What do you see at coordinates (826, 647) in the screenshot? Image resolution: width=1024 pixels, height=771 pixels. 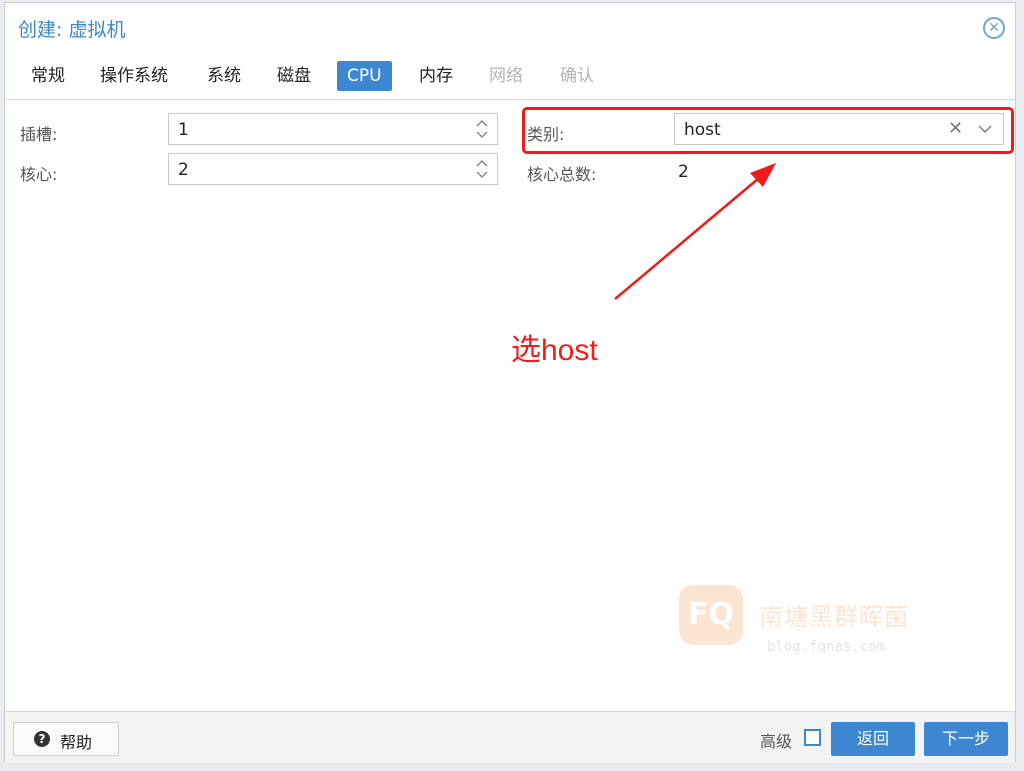 I see `watermark-url: blog.fqnas.com` at bounding box center [826, 647].